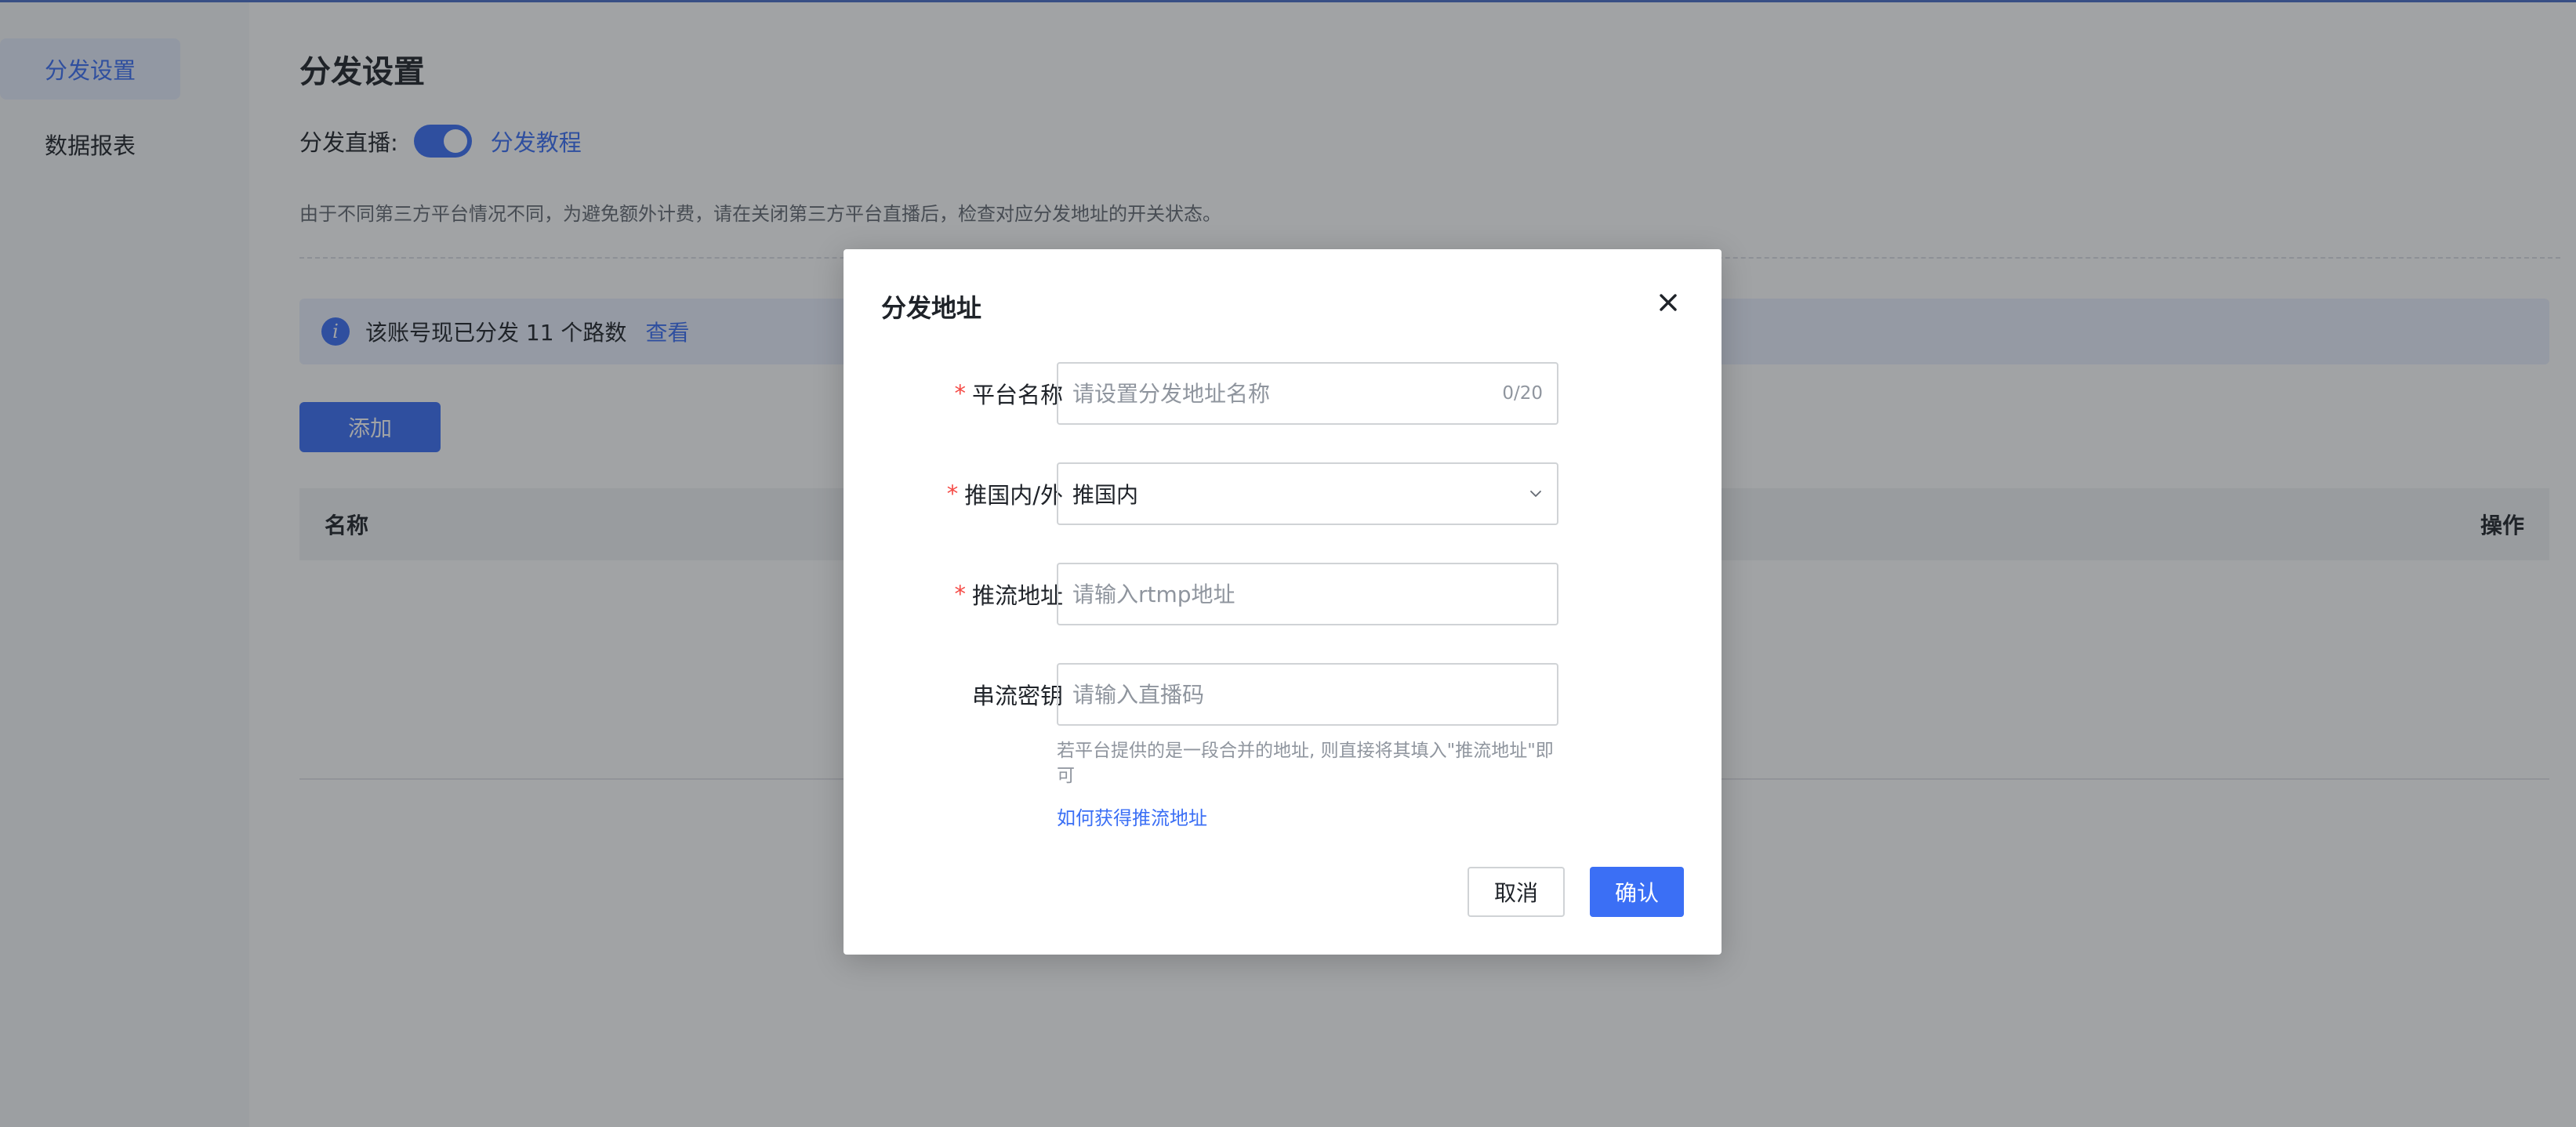 Image resolution: width=2576 pixels, height=1127 pixels. I want to click on region-label: * 推国内/外, so click(1005, 493).